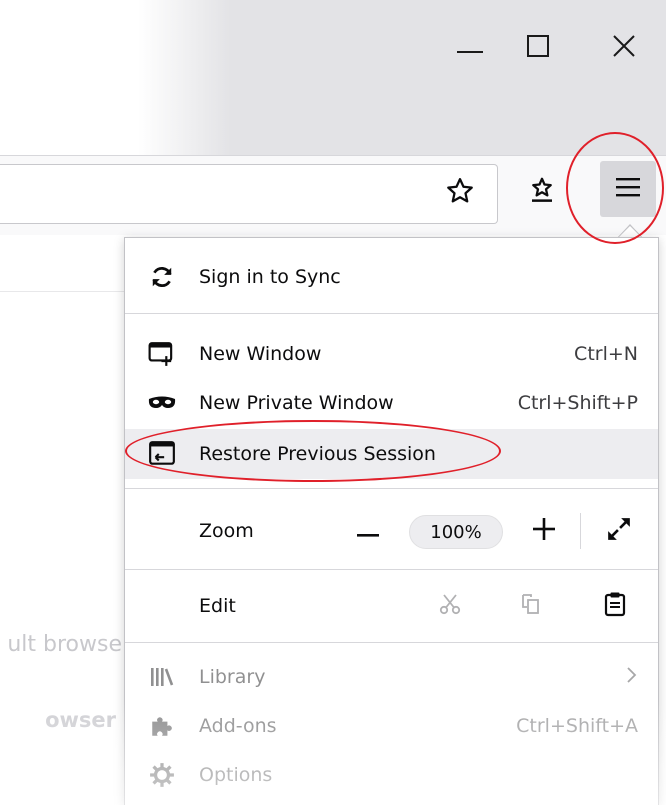 Image resolution: width=666 pixels, height=805 pixels. I want to click on menu-item-new-window: New Window Ctrl+N, so click(391, 354).